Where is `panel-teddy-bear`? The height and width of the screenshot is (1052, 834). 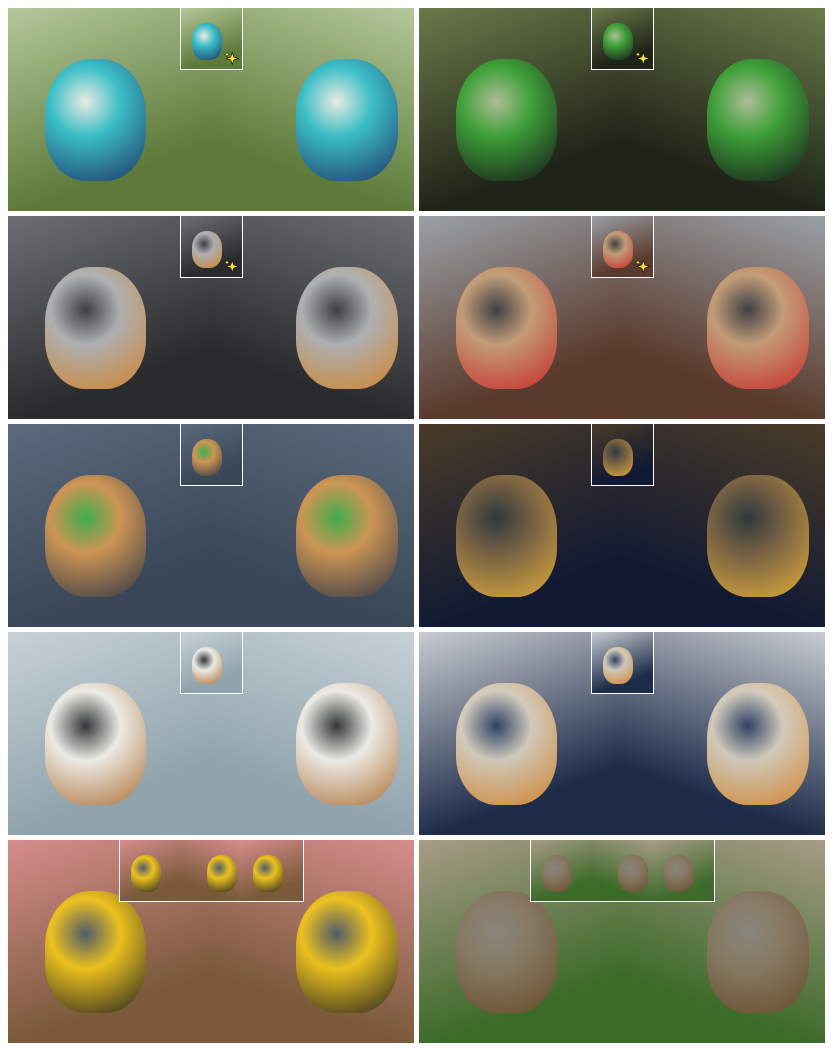 panel-teddy-bear is located at coordinates (622, 317).